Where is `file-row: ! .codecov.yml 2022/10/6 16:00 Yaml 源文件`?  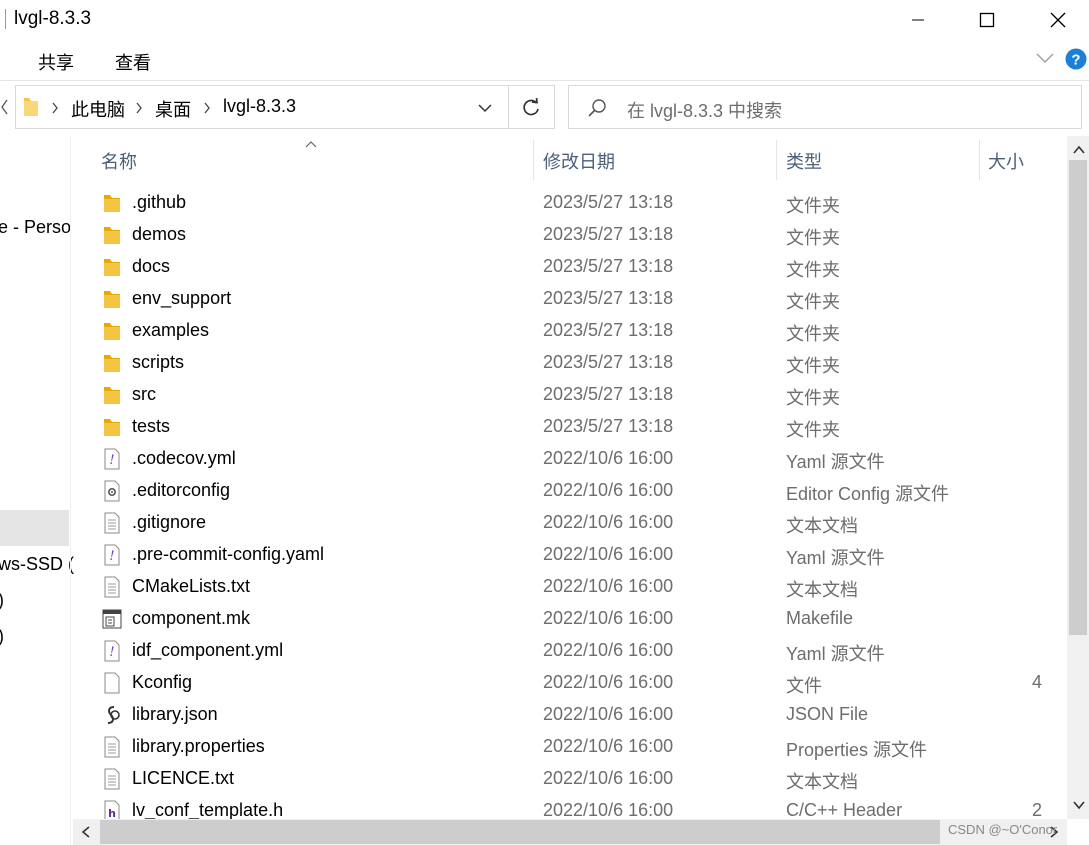
file-row: ! .codecov.yml 2022/10/6 16:00 Yaml 源文件 is located at coordinates (569, 459).